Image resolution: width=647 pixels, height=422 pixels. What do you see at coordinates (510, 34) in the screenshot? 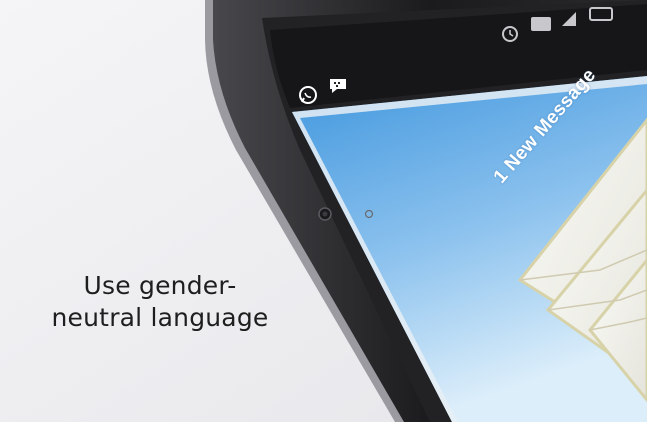
I see `alarm-icon` at bounding box center [510, 34].